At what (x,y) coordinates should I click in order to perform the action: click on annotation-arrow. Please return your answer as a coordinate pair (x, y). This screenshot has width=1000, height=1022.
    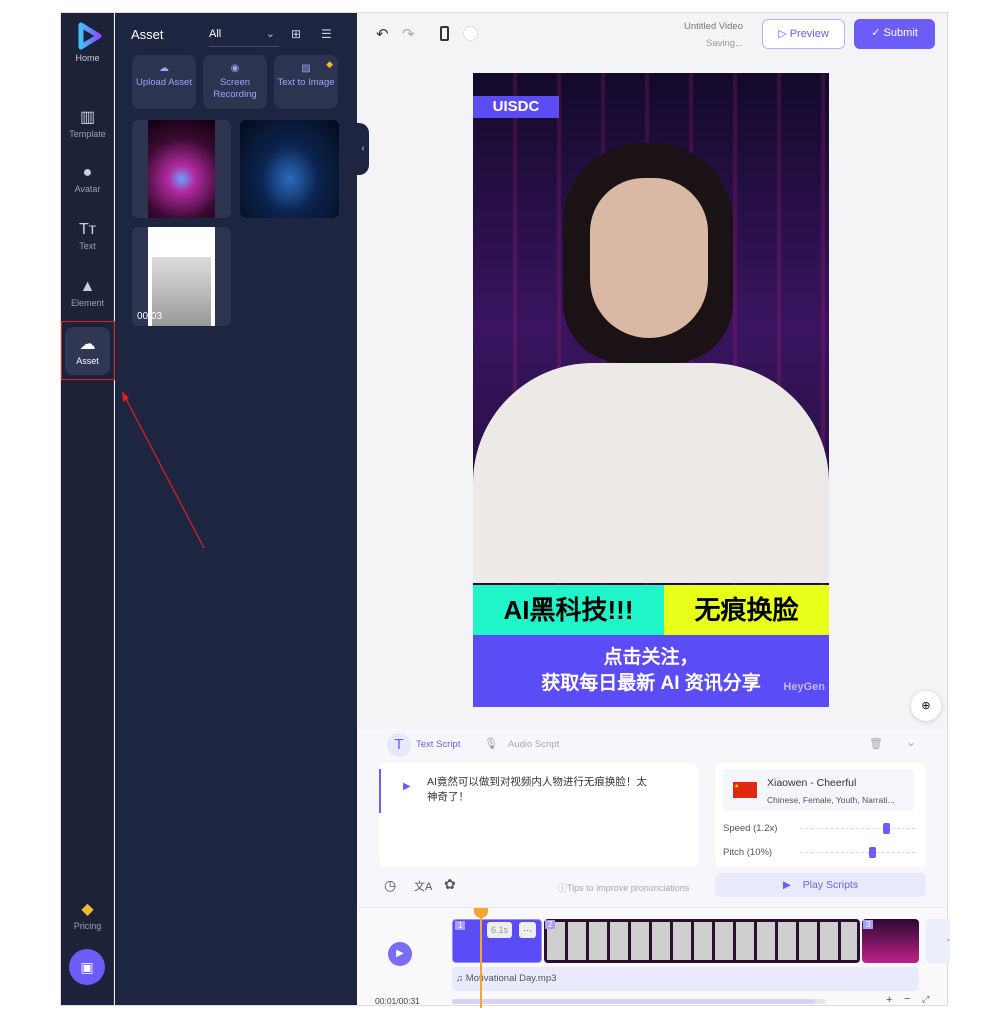
    Looking at the image, I should click on (163, 470).